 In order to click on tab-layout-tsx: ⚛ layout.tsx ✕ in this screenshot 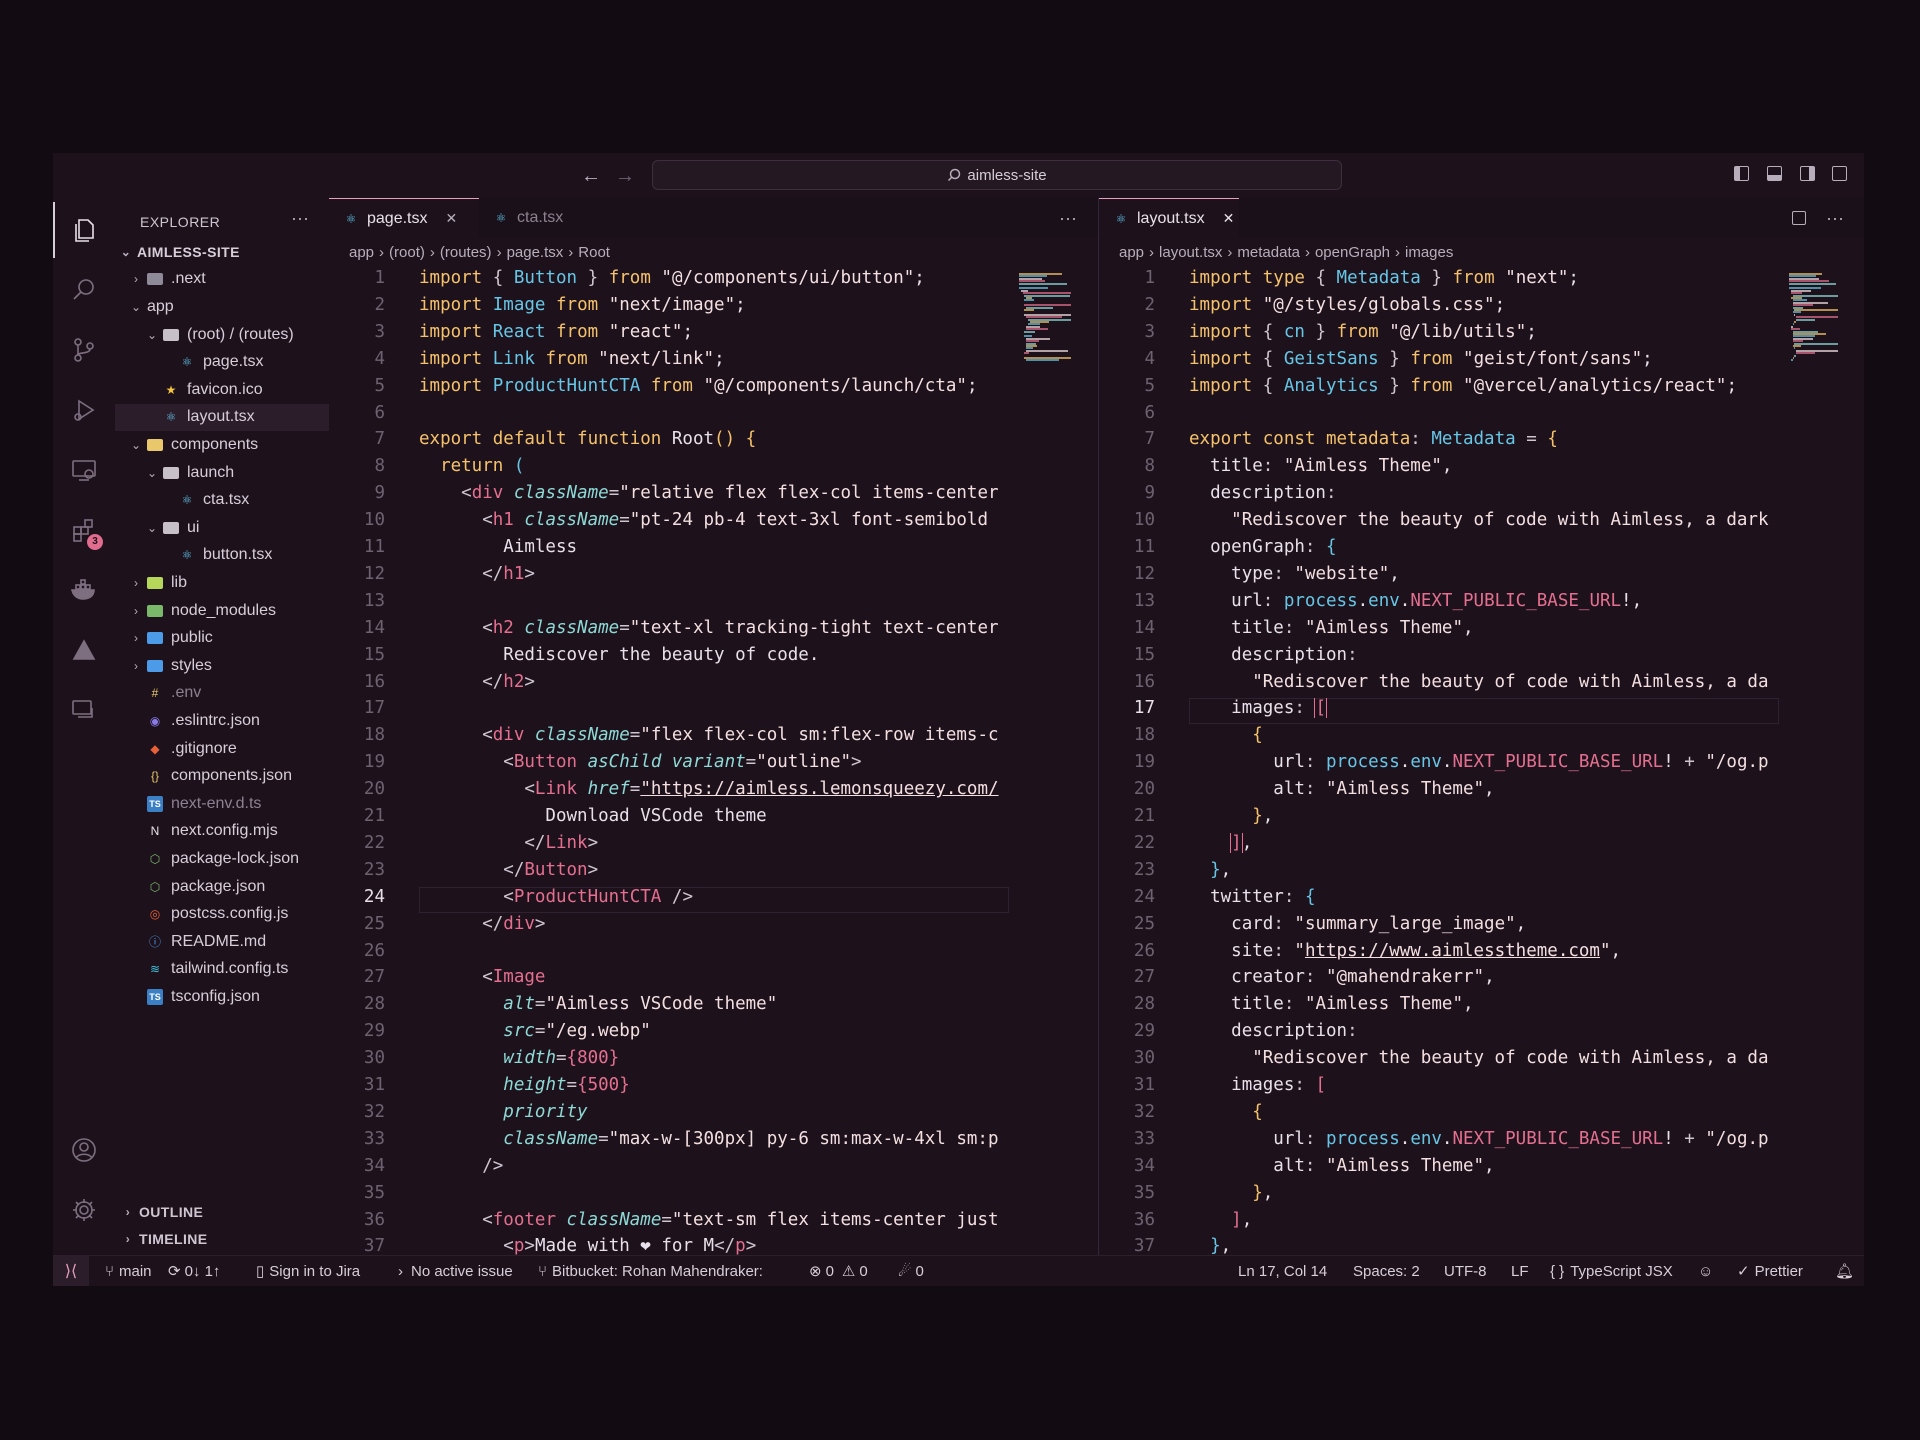, I will do `click(1169, 218)`.